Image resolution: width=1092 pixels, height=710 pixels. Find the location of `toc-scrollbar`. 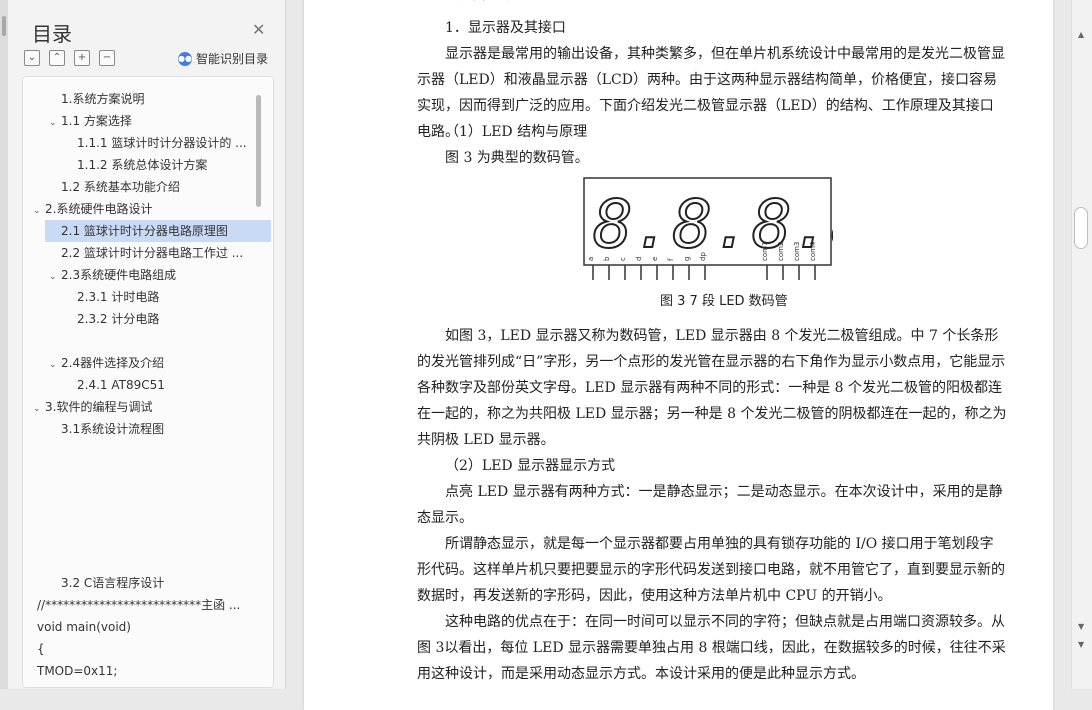

toc-scrollbar is located at coordinates (258, 151).